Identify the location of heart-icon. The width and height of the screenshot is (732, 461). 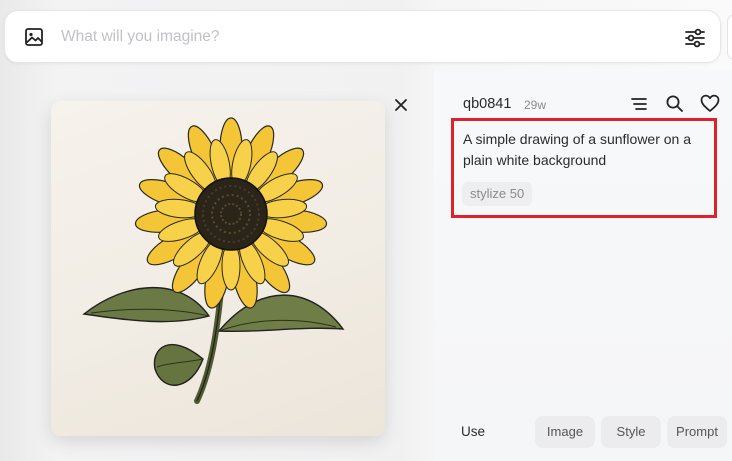
(710, 103).